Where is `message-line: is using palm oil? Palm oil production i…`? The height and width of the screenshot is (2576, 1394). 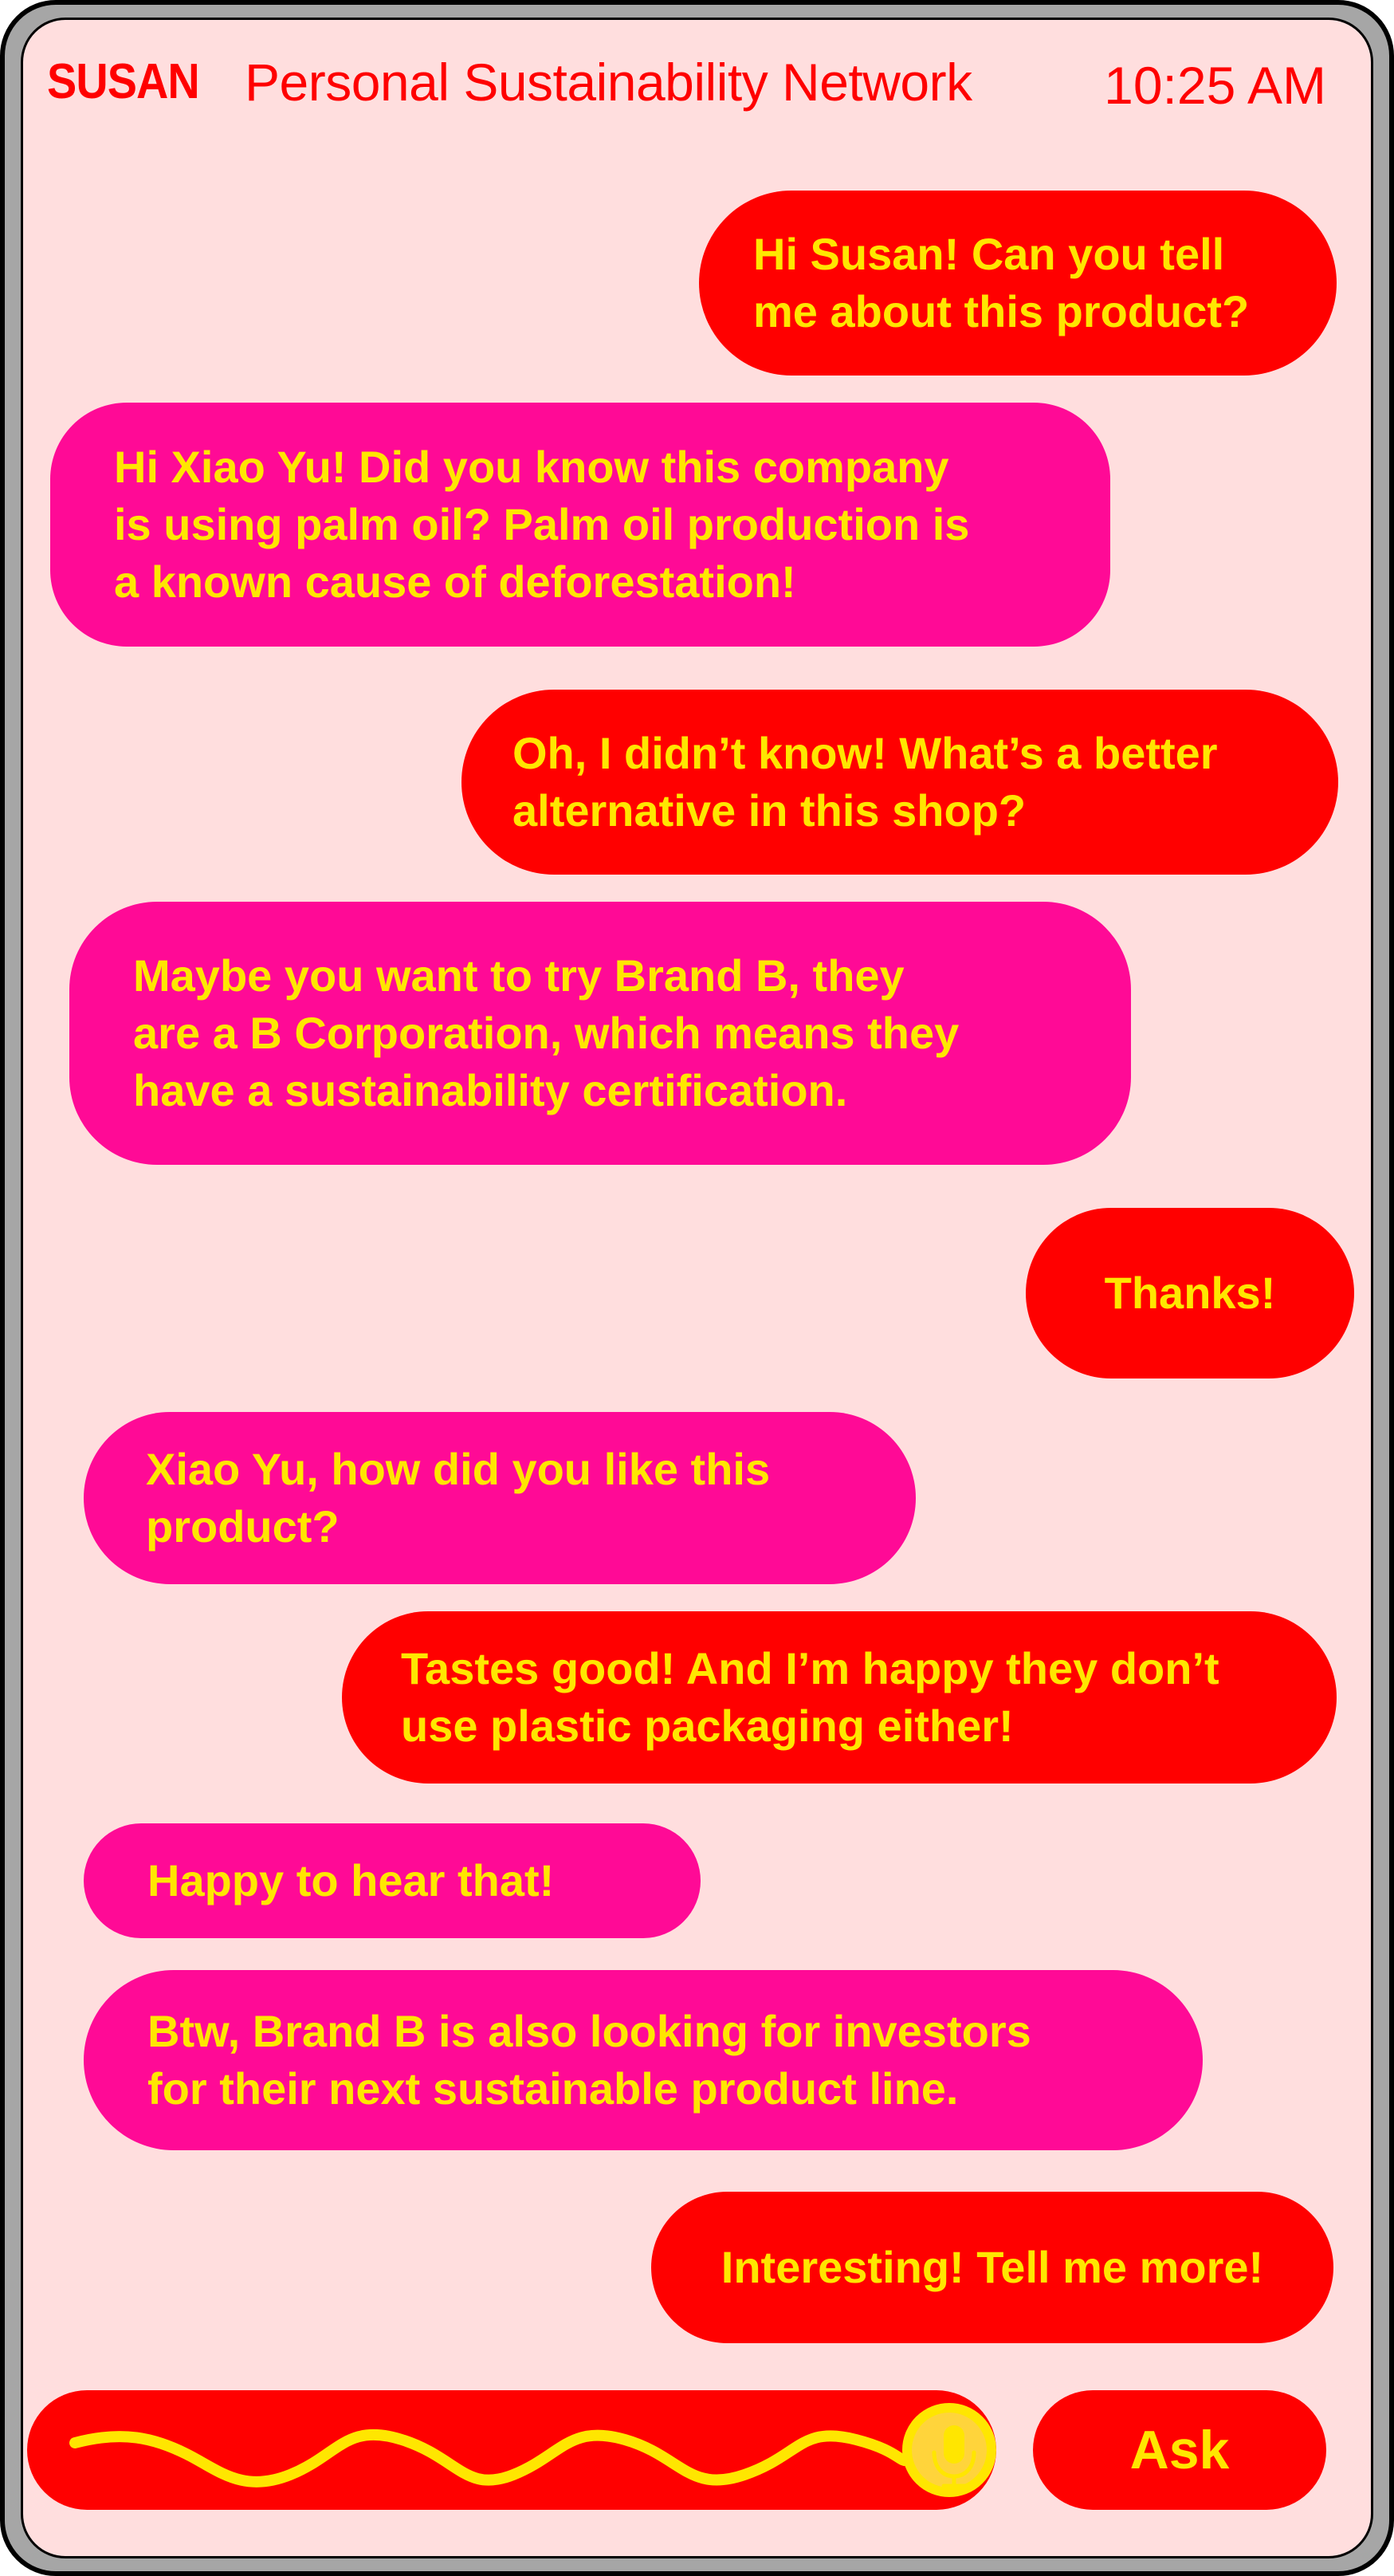
message-line: is using palm oil? Palm oil production i… is located at coordinates (542, 524).